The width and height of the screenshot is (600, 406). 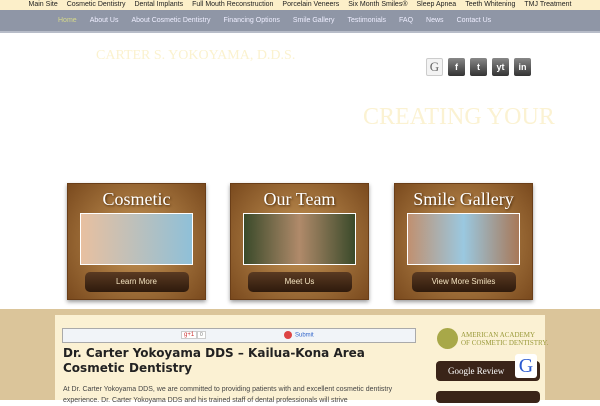 What do you see at coordinates (505, 342) in the screenshot?
I see `aacd-line2: OF COSMETIC DENTISTRY.` at bounding box center [505, 342].